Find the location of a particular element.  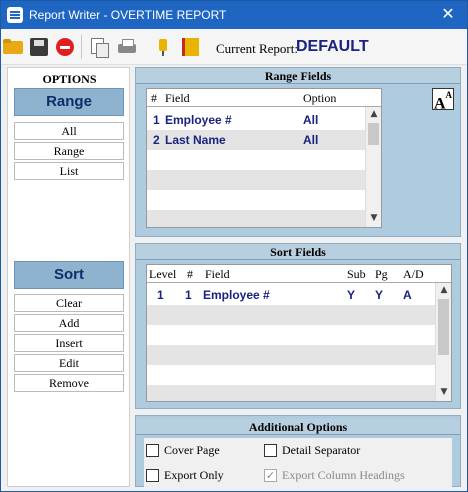

checkmark-icon: ✓ is located at coordinates (270, 475).